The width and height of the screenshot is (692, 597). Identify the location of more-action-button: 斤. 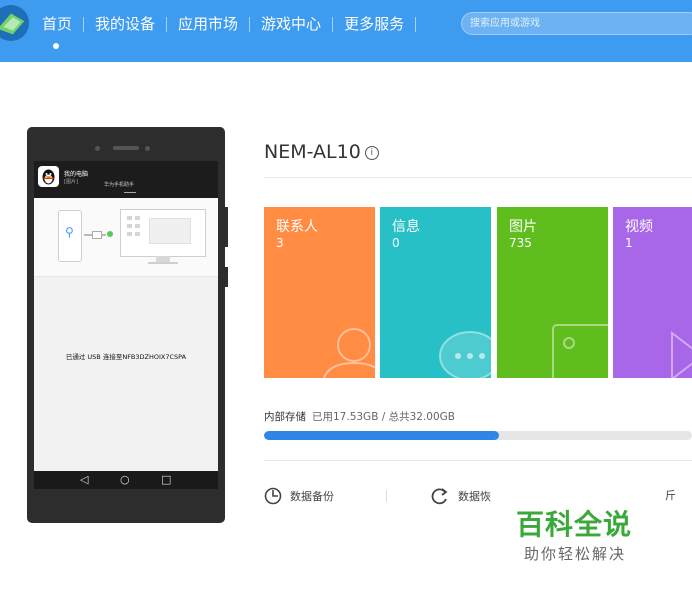
(670, 495).